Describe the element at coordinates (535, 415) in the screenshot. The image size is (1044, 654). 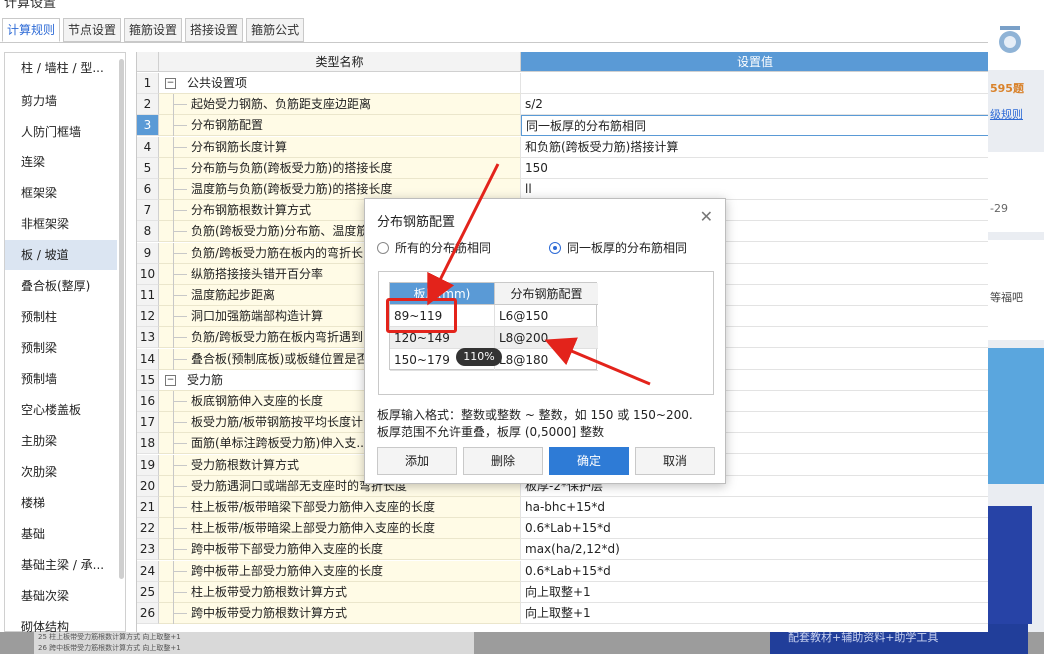
I see `help-line: 板厚输入格式：整数或整数 ~ 整数，如 150 或 150~200.` at that location.